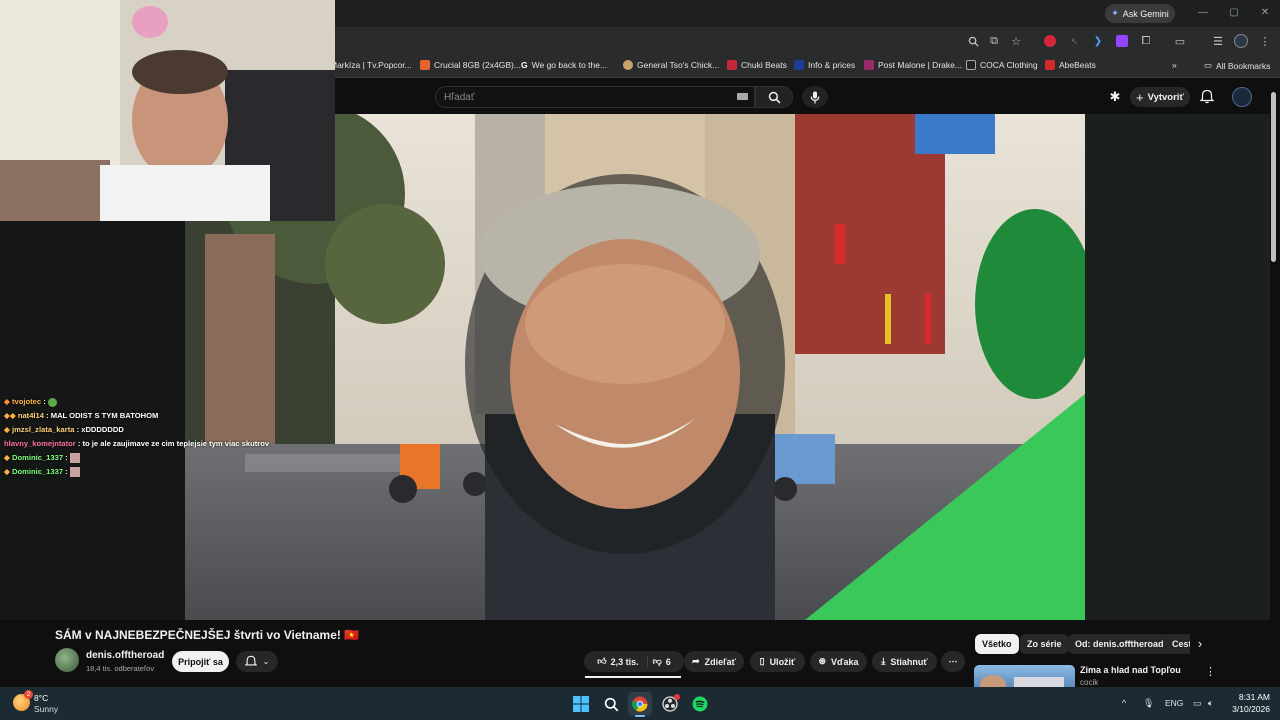  Describe the element at coordinates (1200, 645) in the screenshot. I see `chips-next-icon: ›` at that location.